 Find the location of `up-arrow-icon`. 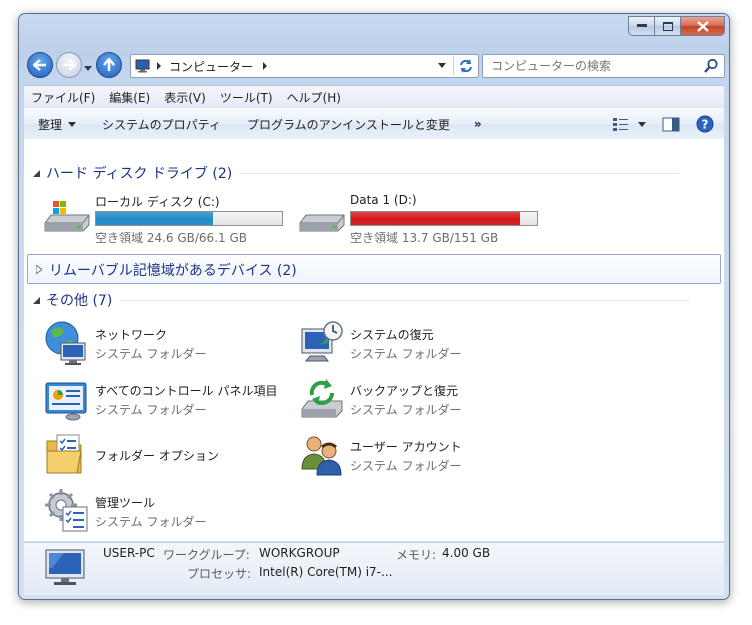

up-arrow-icon is located at coordinates (109, 64).